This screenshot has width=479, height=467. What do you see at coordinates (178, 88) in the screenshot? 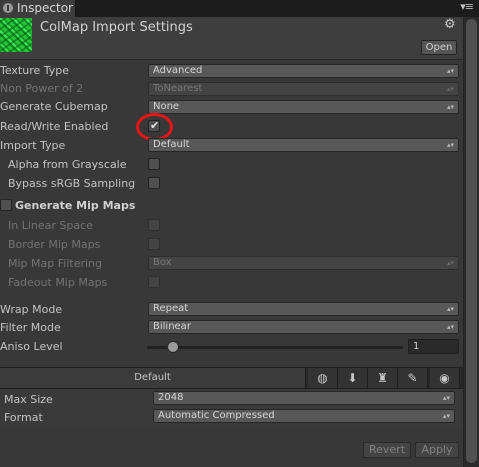
I see `non-power-of-2-value: ToNearest` at bounding box center [178, 88].